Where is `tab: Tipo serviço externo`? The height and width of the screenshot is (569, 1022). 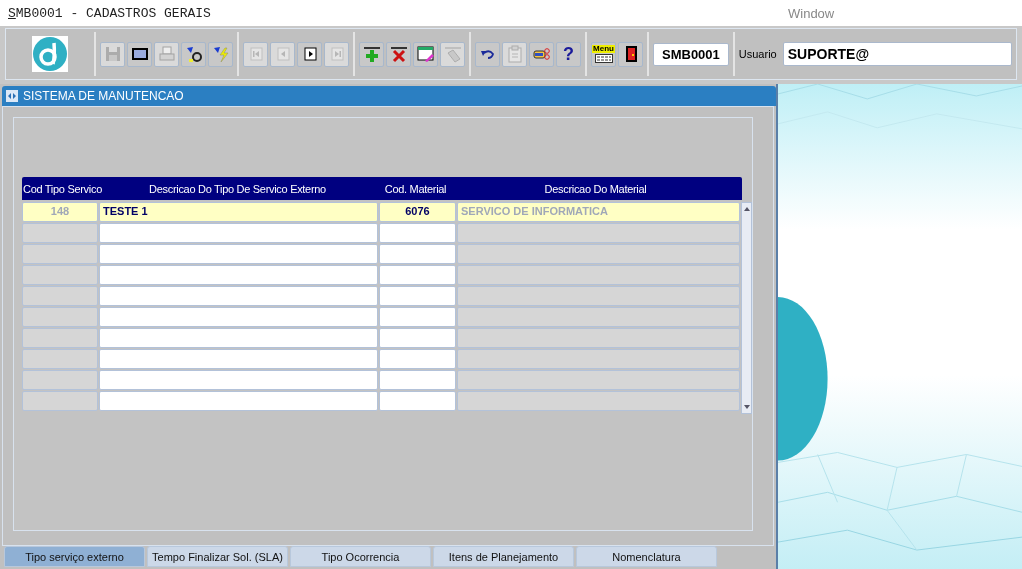
tab: Tipo serviço externo is located at coordinates (74, 556).